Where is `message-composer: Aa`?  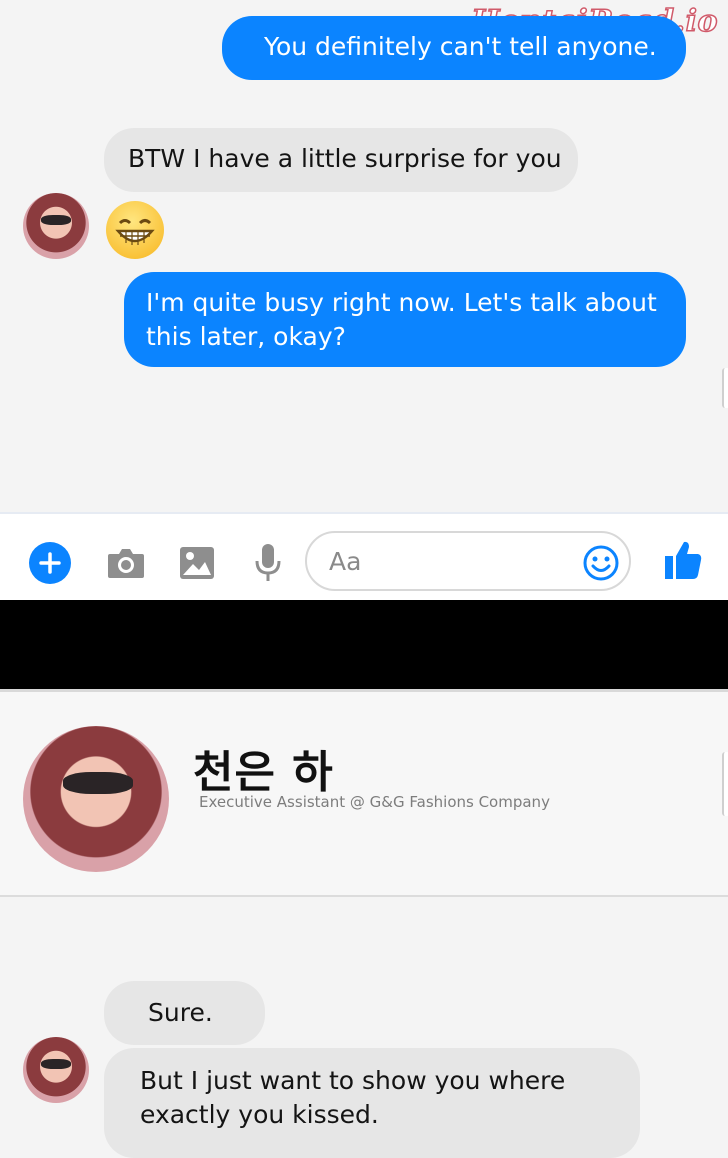
message-composer: Aa is located at coordinates (364, 557).